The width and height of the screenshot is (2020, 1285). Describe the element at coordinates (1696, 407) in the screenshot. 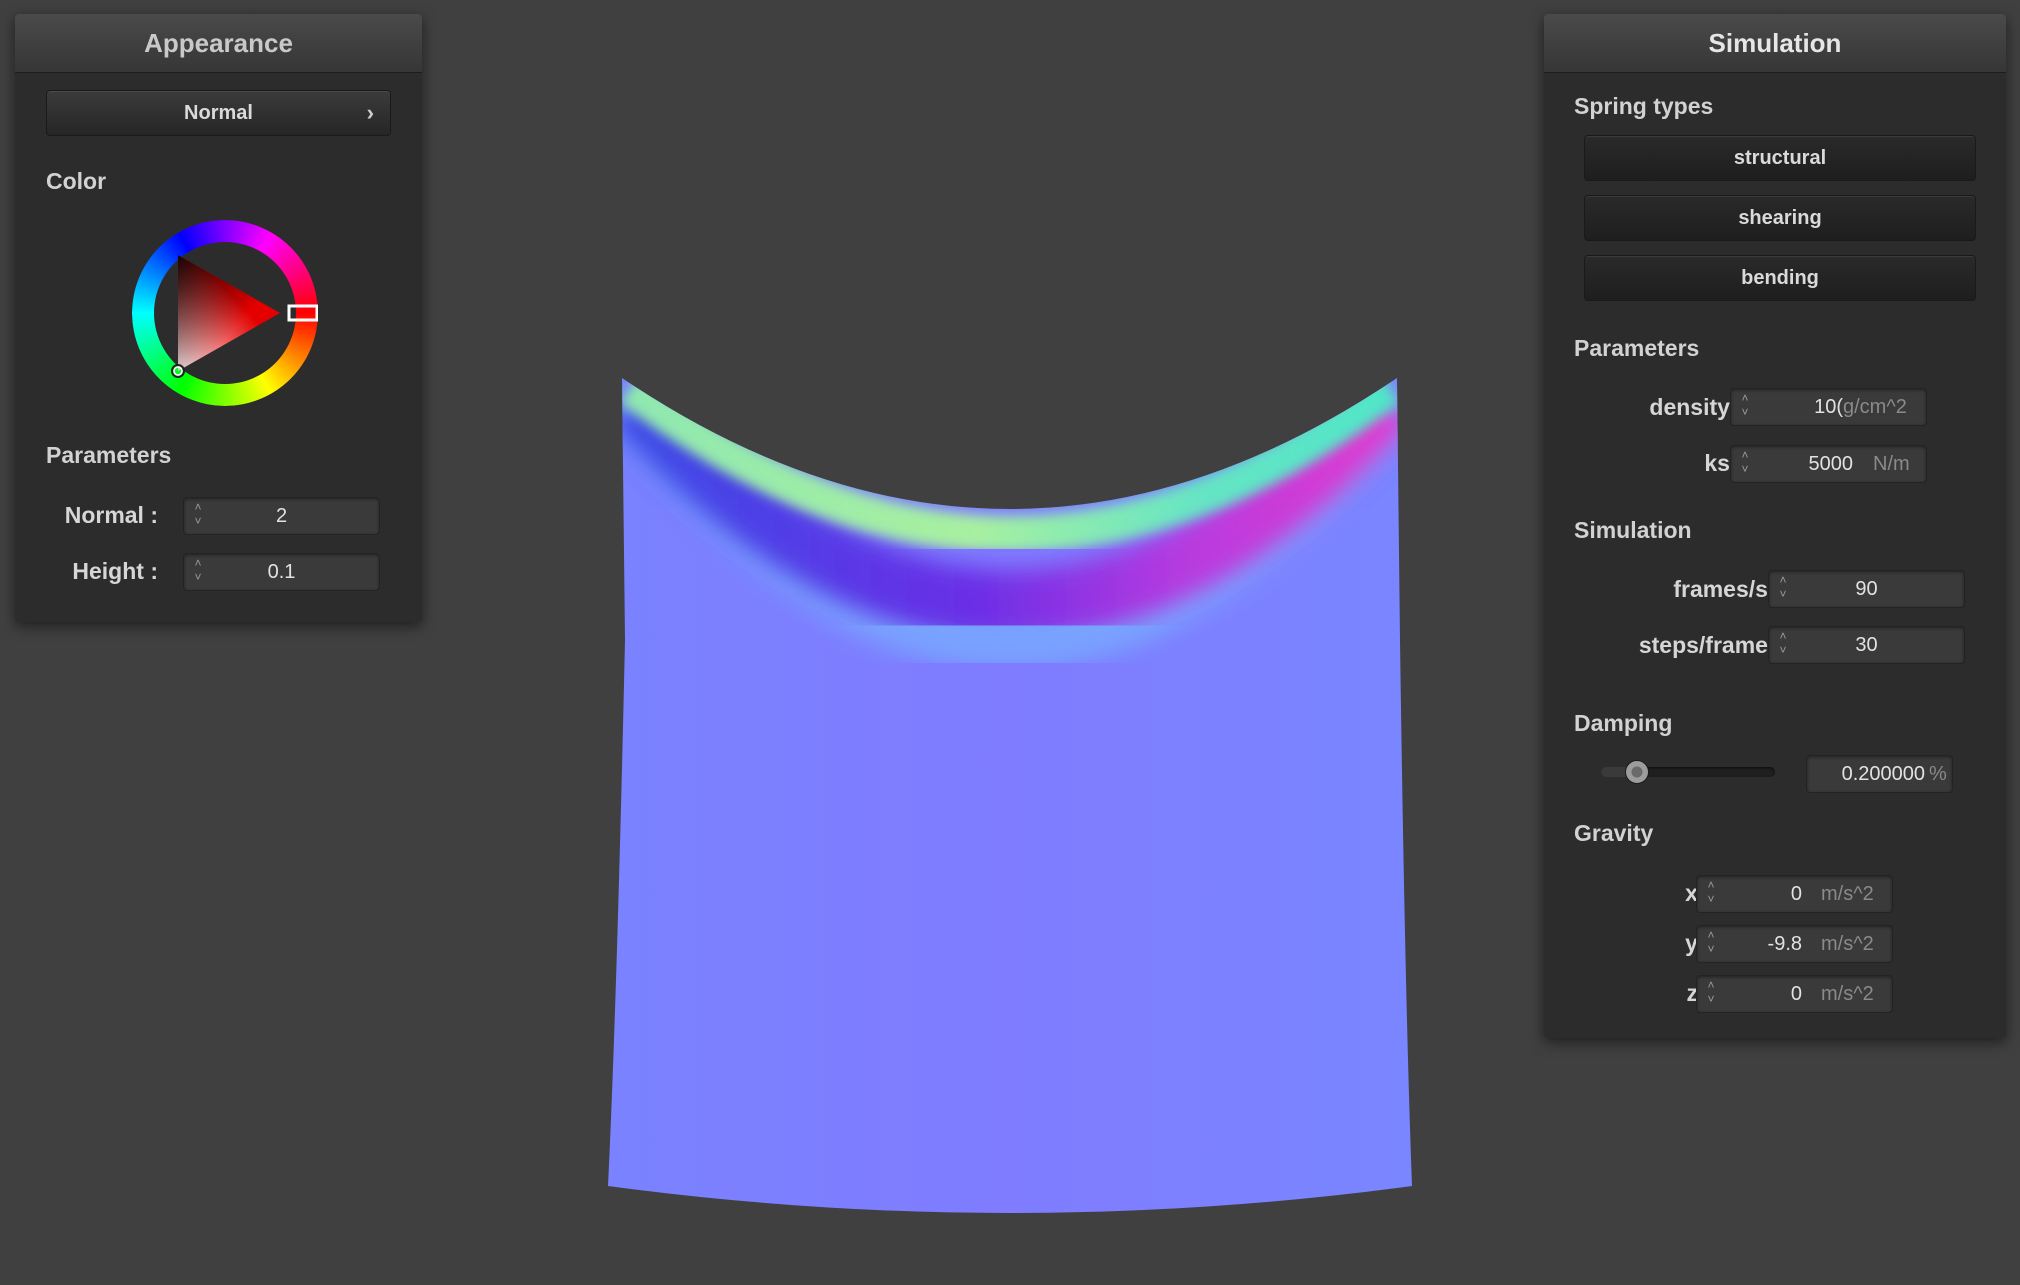

I see `density-label: density :` at that location.